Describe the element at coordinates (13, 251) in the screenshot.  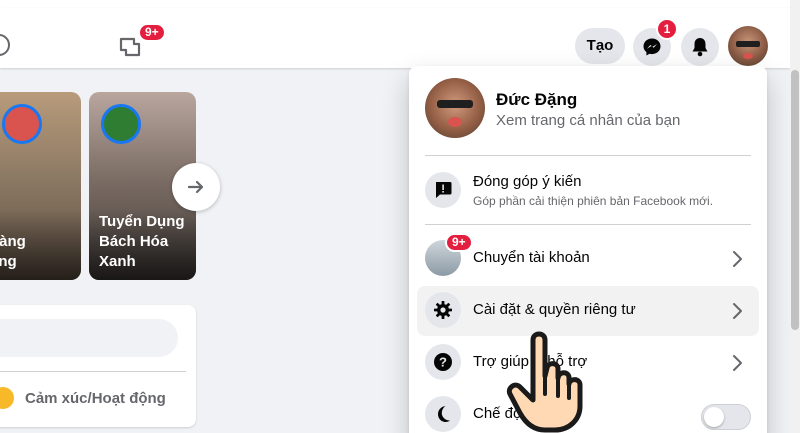
I see `story-title: oàng ang` at that location.